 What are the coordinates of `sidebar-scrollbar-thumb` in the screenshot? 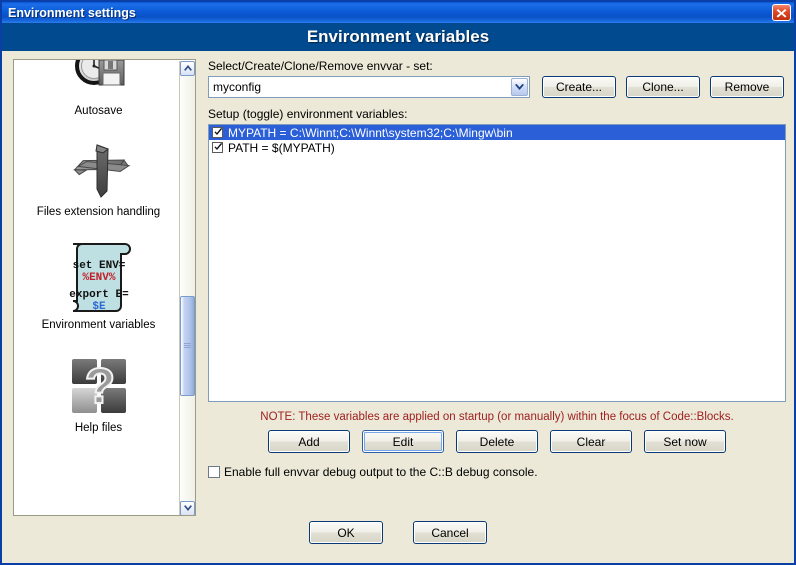 It's located at (187, 346).